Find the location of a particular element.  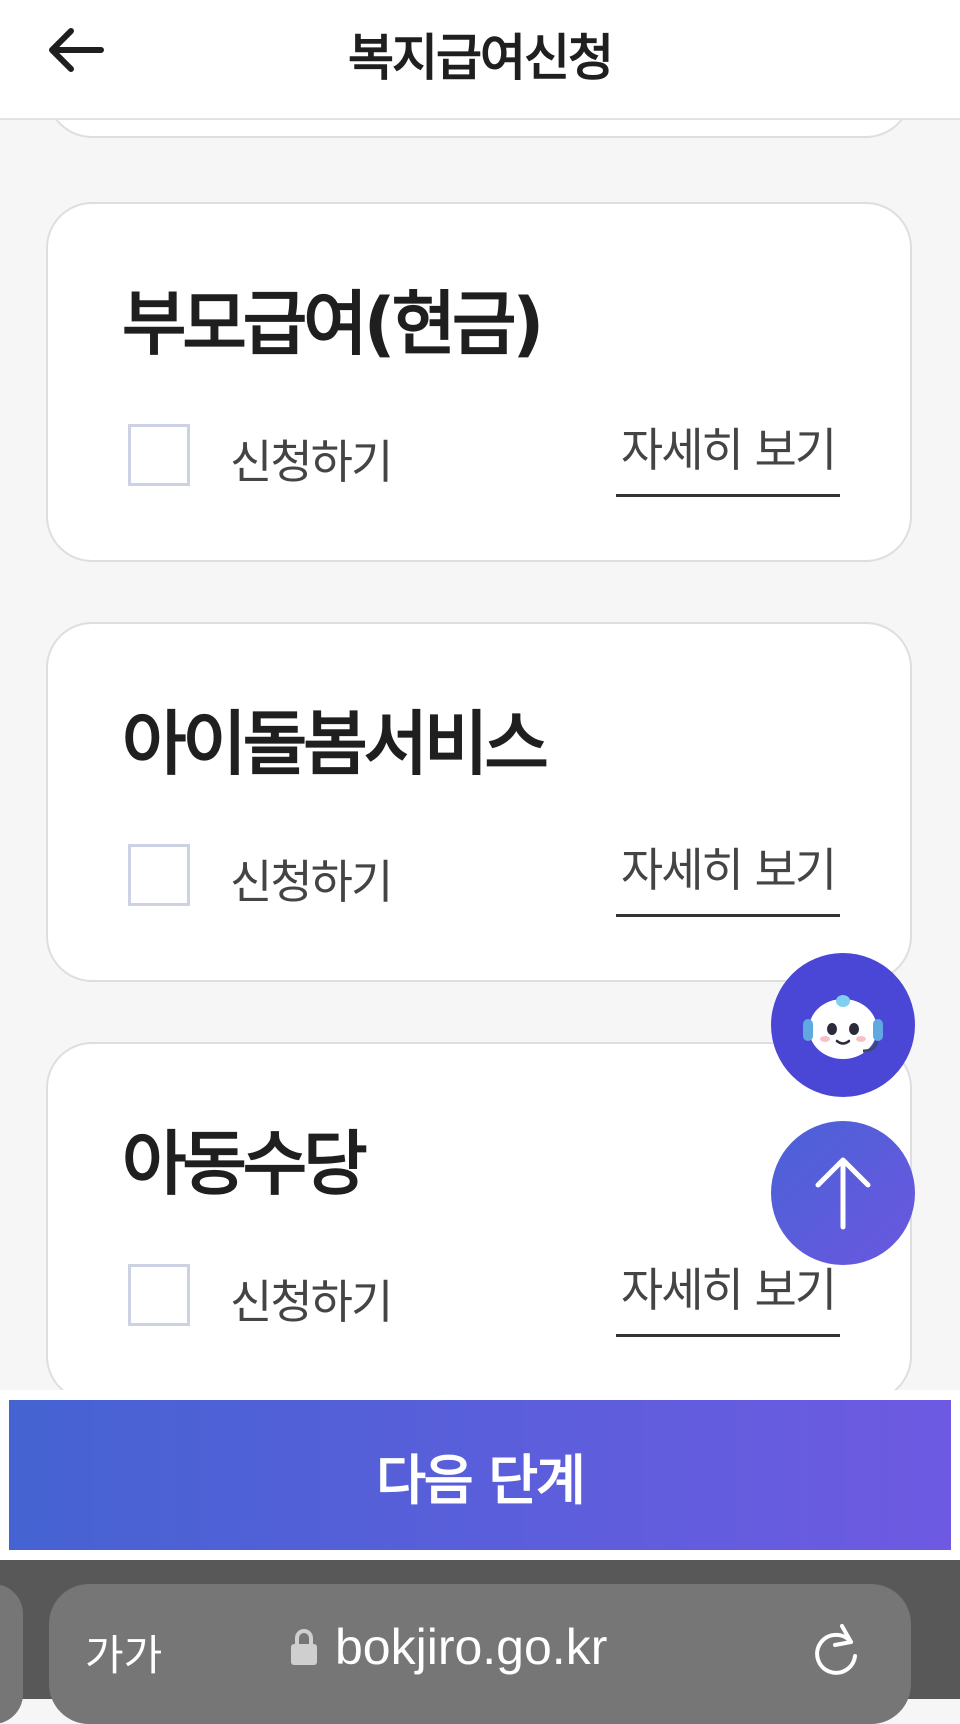

app-header: 복지급여신청 is located at coordinates (480, 60).